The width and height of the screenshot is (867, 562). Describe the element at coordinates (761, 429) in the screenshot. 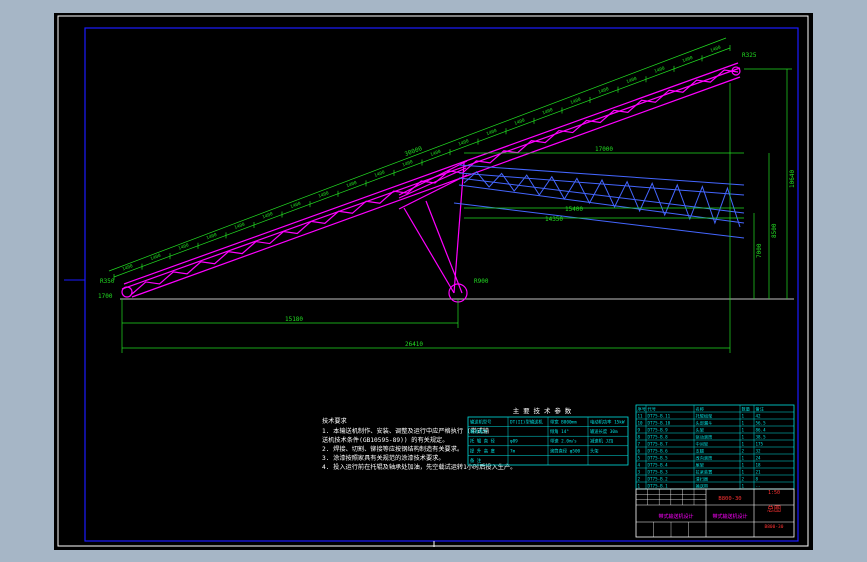

I see `parts-cell: 86.4` at that location.